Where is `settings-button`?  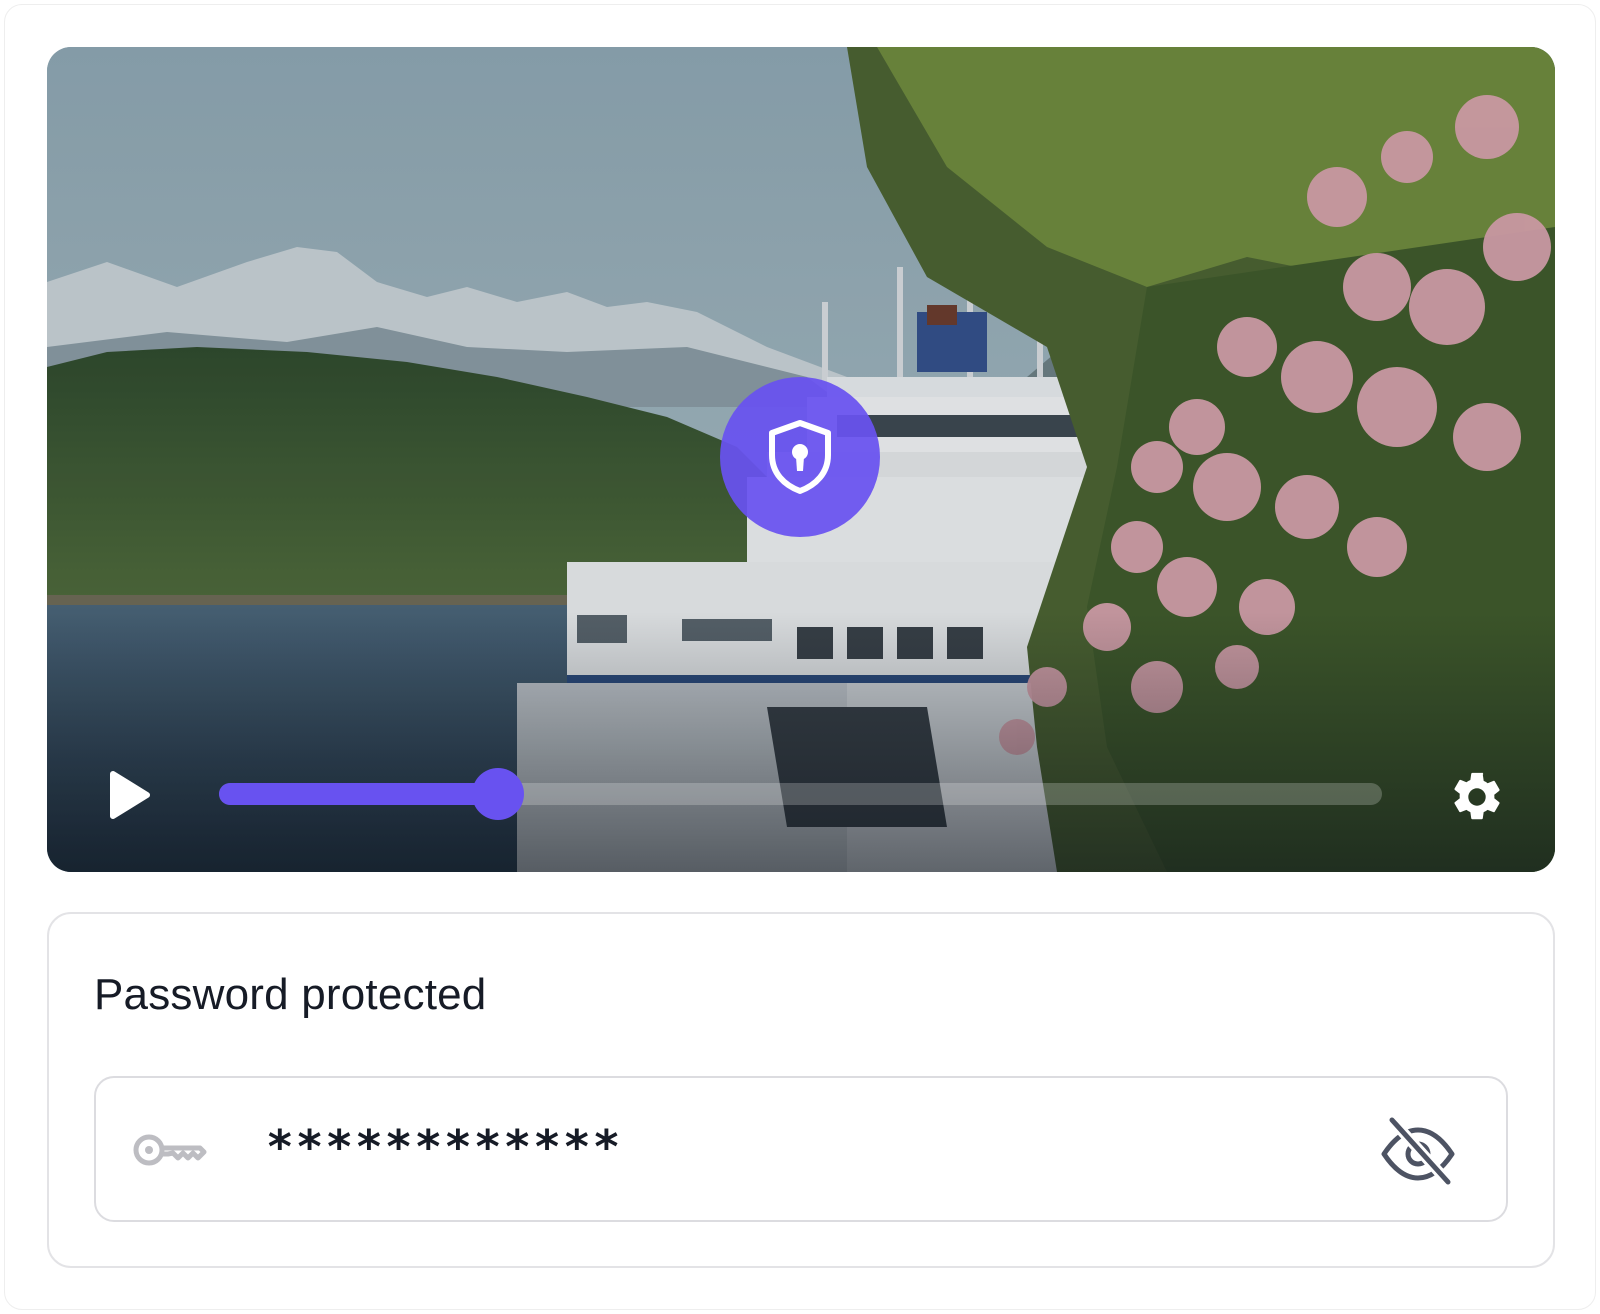 settings-button is located at coordinates (1477, 797).